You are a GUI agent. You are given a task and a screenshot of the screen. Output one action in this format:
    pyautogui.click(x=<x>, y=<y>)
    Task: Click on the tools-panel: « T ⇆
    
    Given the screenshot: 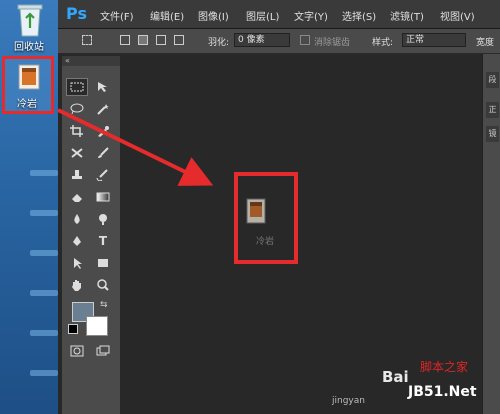 What is the action you would take?
    pyautogui.click(x=91, y=235)
    